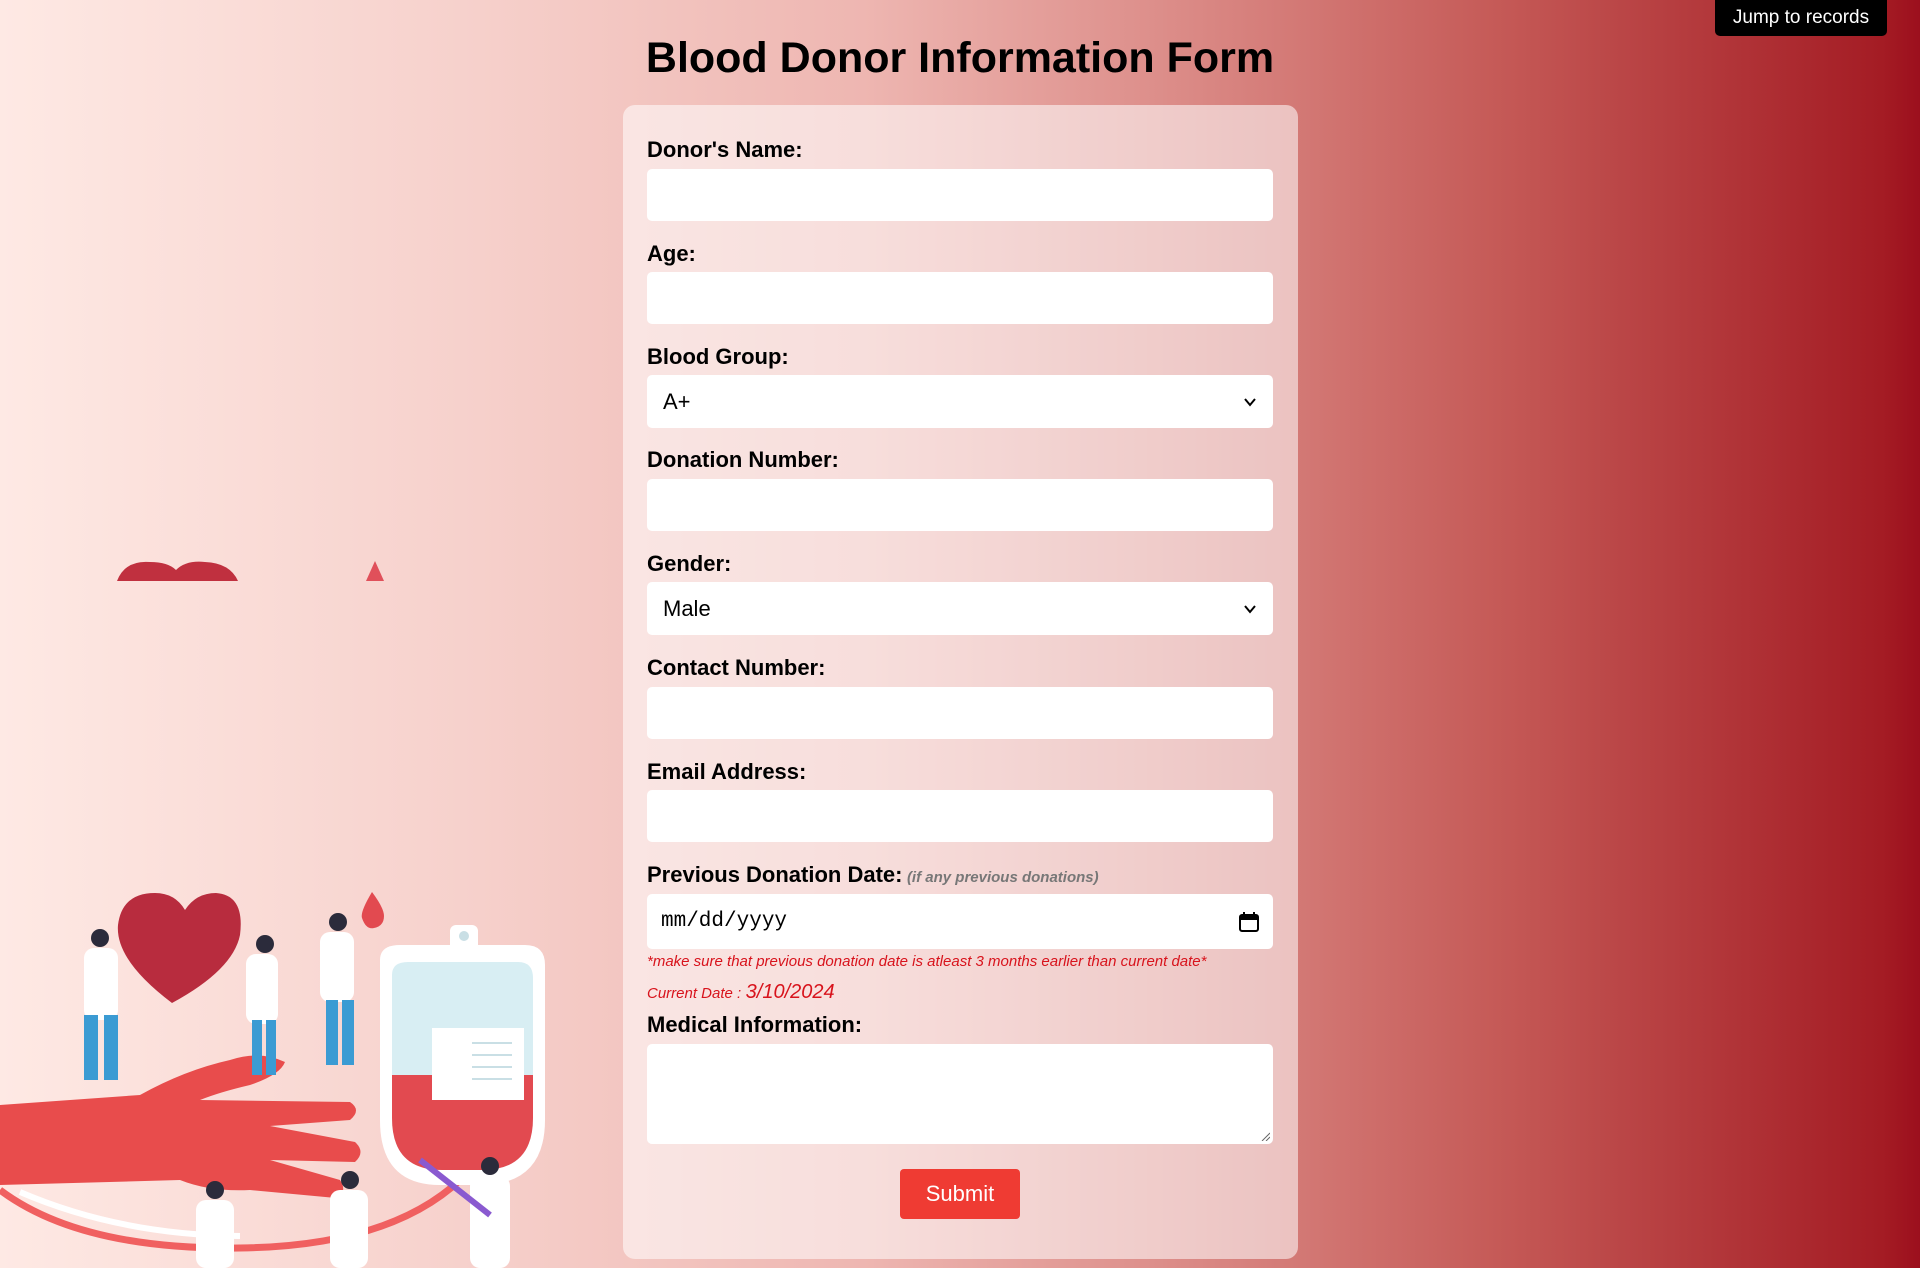 Image resolution: width=1920 pixels, height=1268 pixels. Describe the element at coordinates (718, 356) in the screenshot. I see `blood-group-label: Blood Group:` at that location.